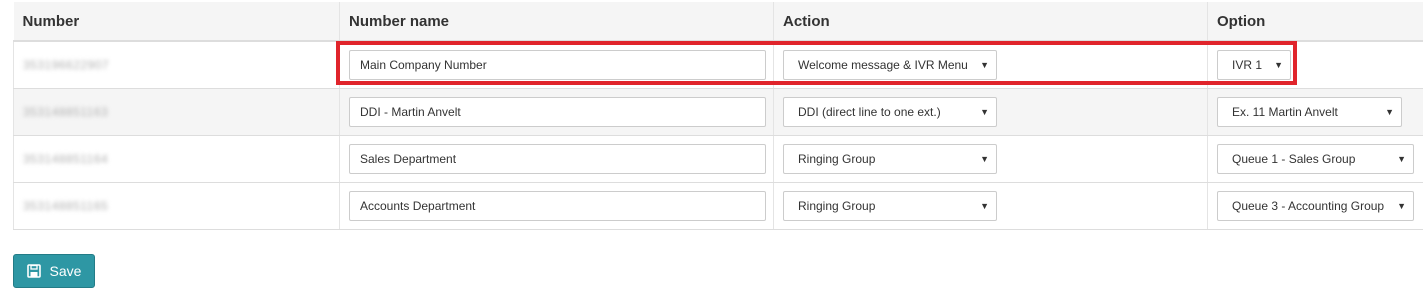  I want to click on option-cell: Ex. 11 Martin Anvelt ▼, so click(1315, 112).